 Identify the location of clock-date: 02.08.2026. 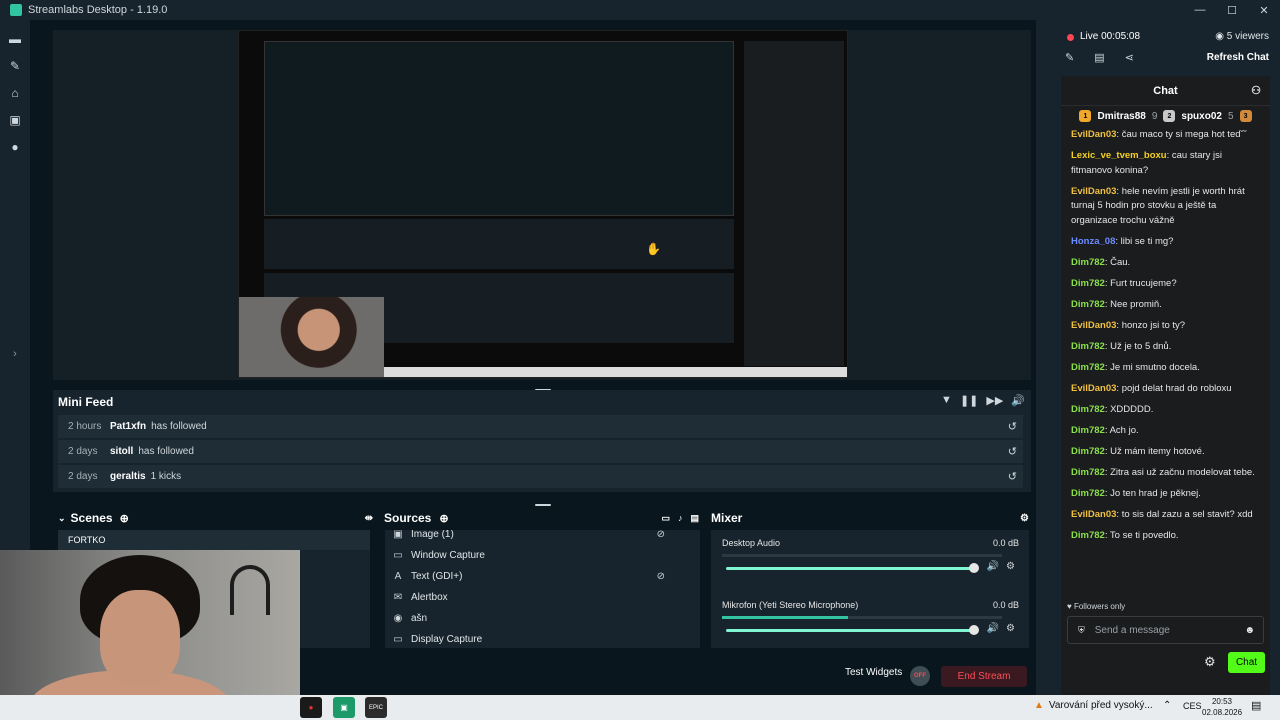
(1222, 712).